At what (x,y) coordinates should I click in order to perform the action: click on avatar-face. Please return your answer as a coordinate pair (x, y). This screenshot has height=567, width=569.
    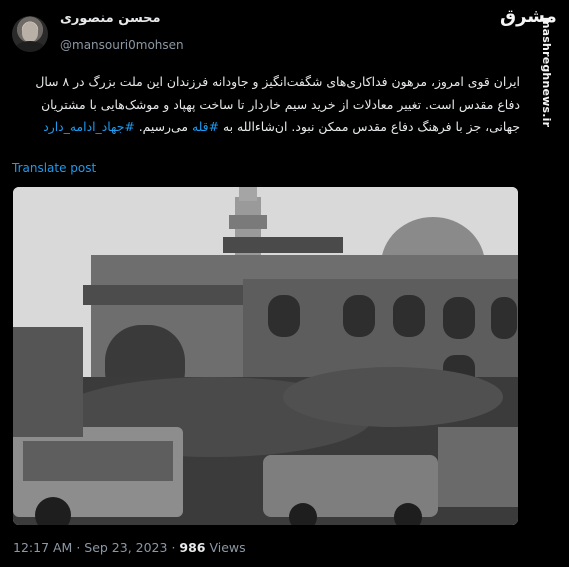
    Looking at the image, I should click on (30, 32).